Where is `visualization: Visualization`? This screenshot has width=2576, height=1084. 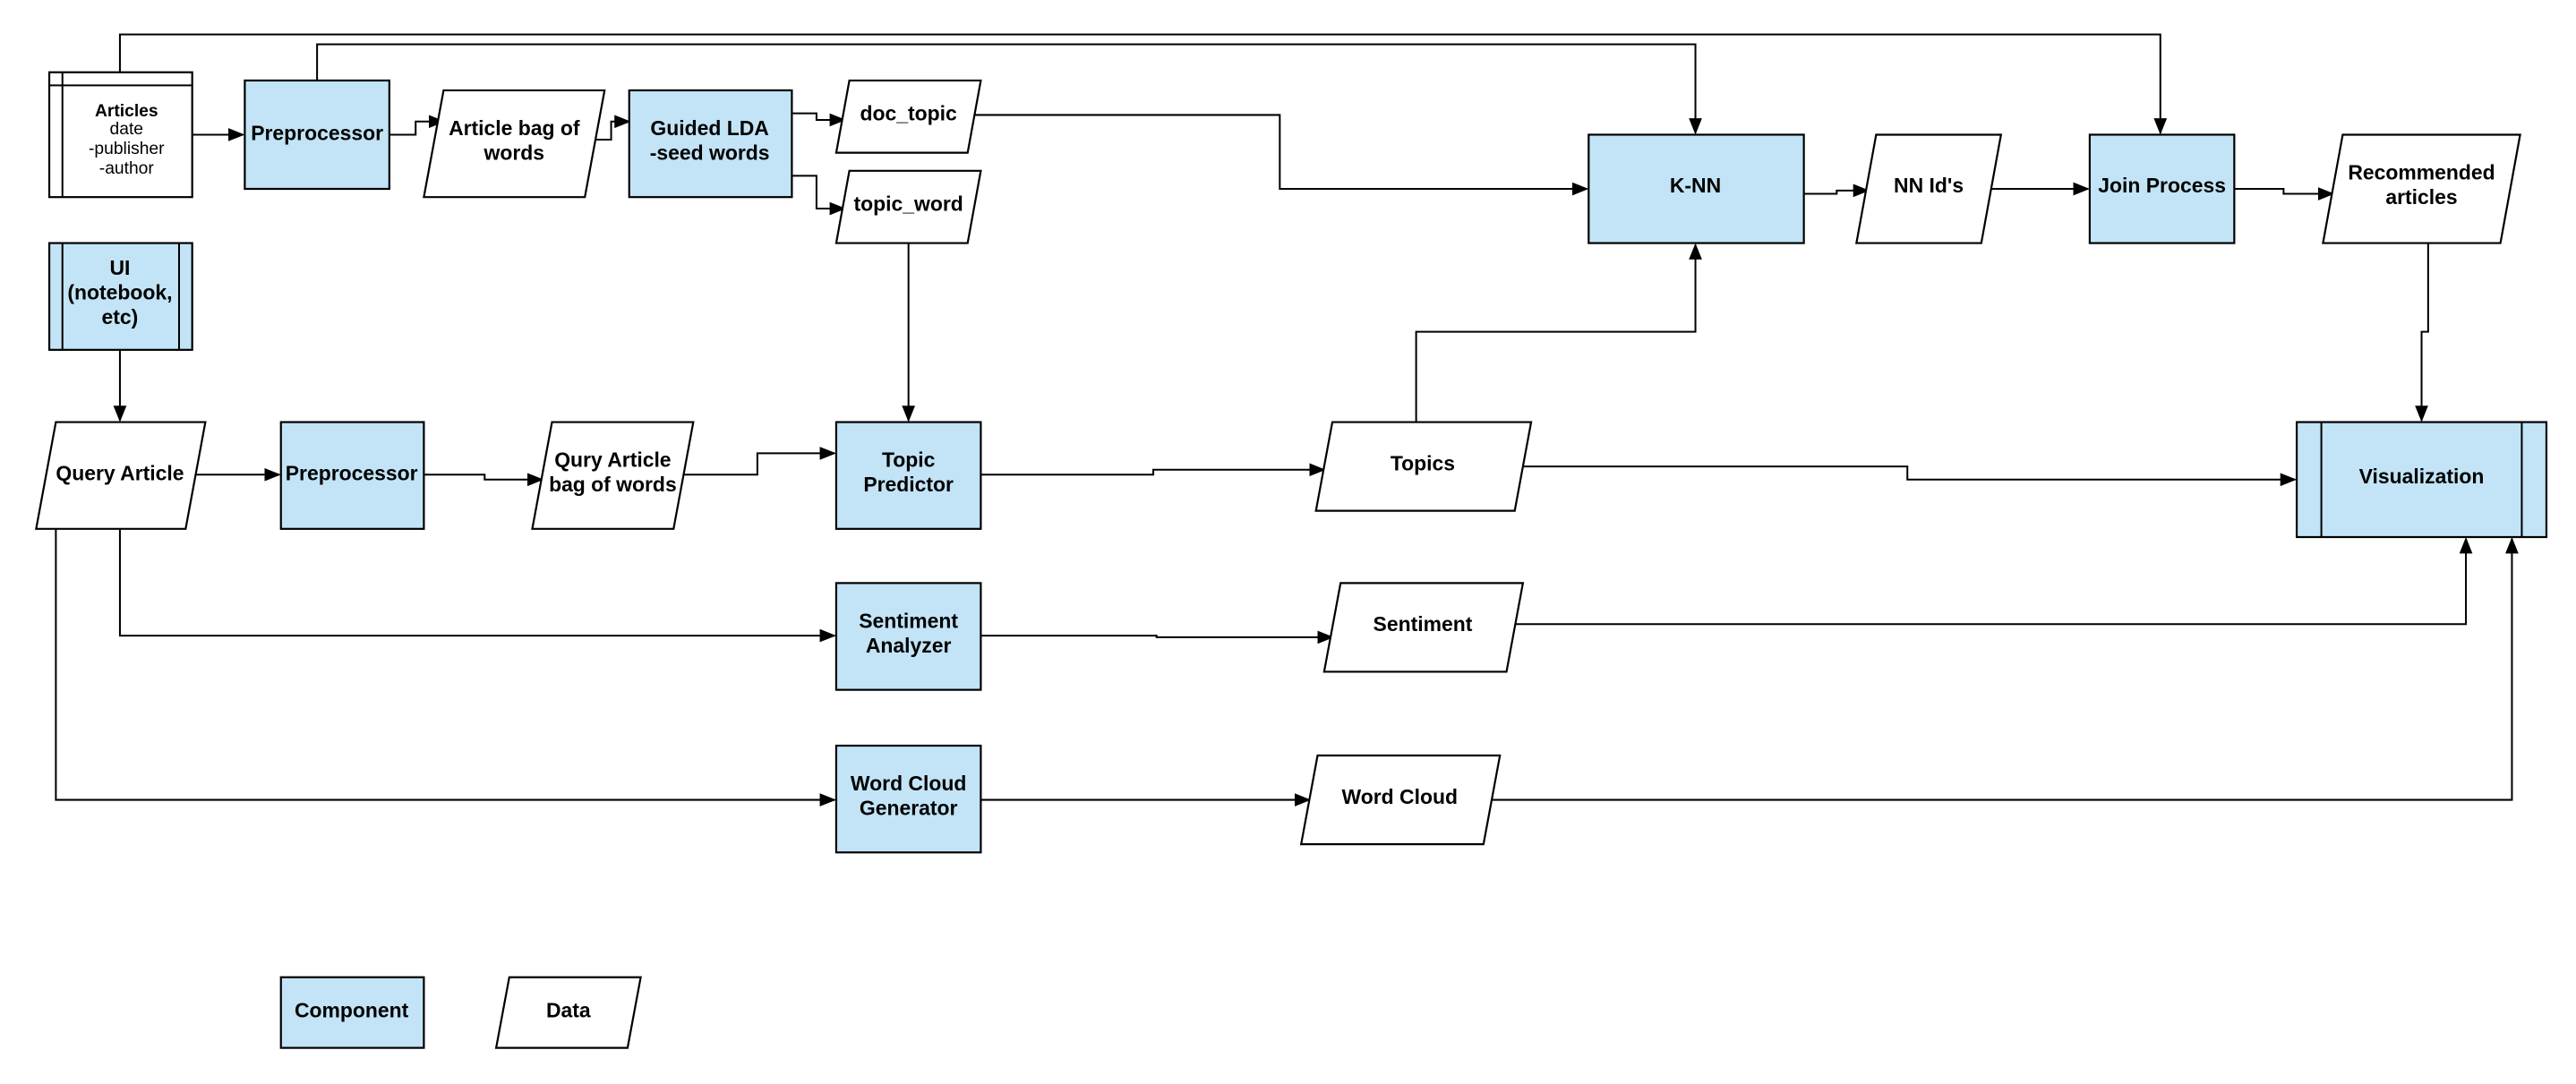 visualization: Visualization is located at coordinates (2422, 480).